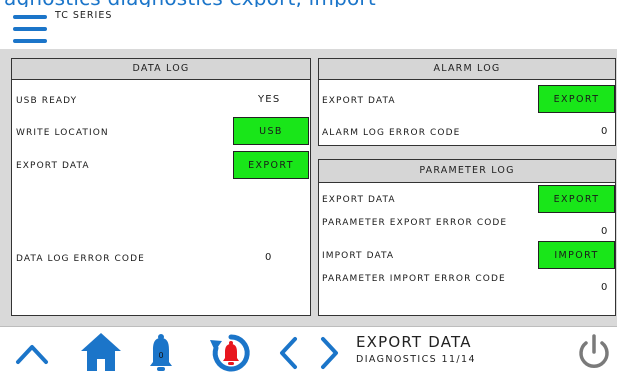  What do you see at coordinates (605, 287) in the screenshot?
I see `parameter-import-error-value: 0` at bounding box center [605, 287].